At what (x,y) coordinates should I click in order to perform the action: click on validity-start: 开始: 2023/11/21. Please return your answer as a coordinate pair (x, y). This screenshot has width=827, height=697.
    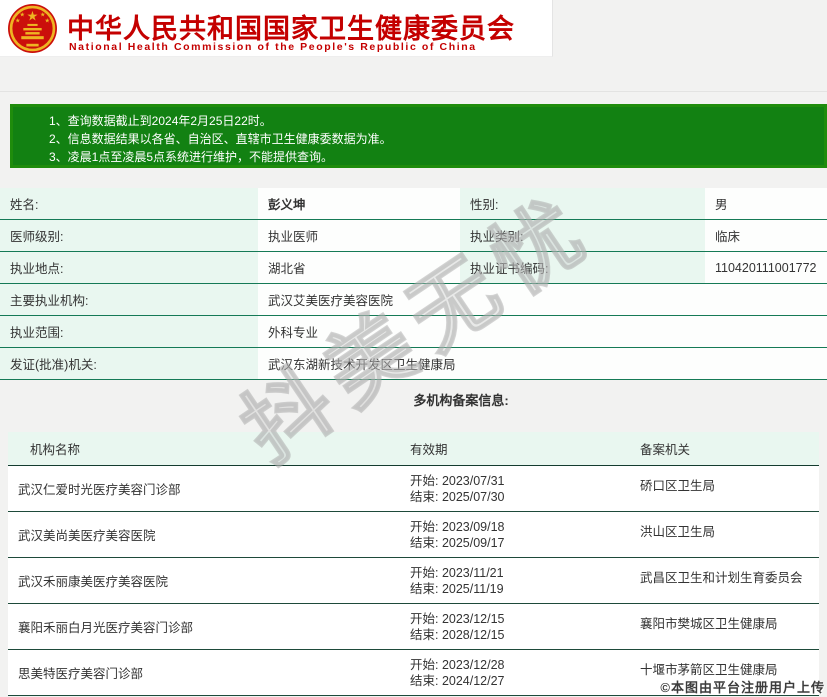
    Looking at the image, I should click on (457, 572).